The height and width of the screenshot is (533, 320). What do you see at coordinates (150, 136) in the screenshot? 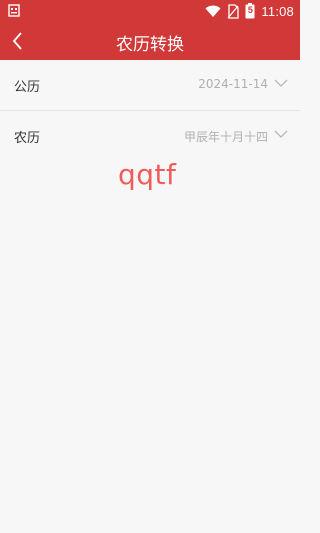
I see `lunar-date-row: 农历 甲辰年十月十四` at bounding box center [150, 136].